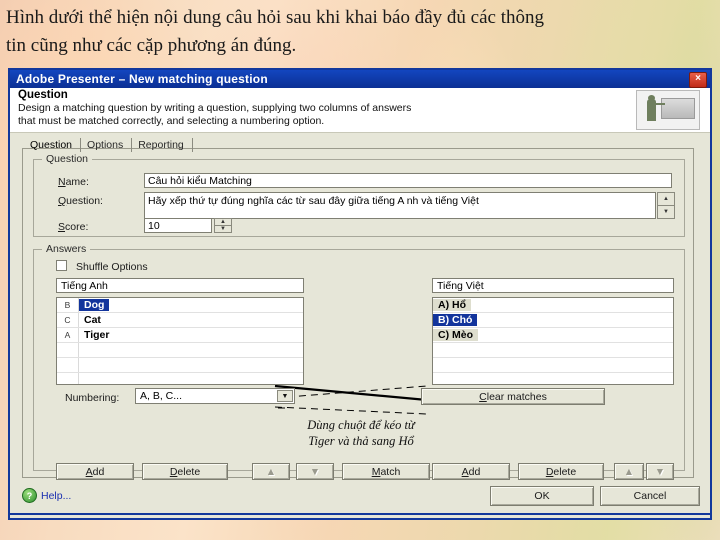 The image size is (720, 540). Describe the element at coordinates (151, 45) in the screenshot. I see `page-title-line-2: tin cũng như các cặp phương án đúng.` at that location.